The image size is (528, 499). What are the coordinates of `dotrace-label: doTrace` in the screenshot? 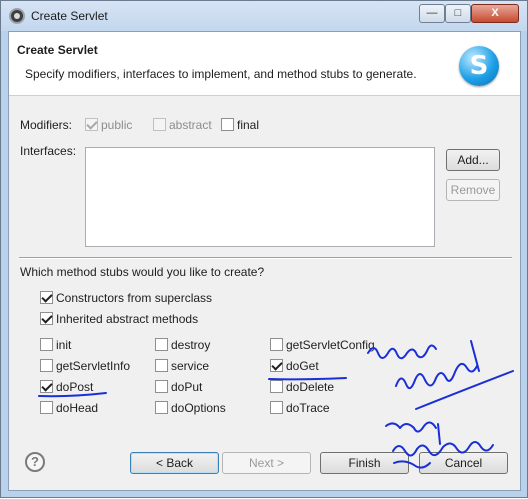 It's located at (308, 408).